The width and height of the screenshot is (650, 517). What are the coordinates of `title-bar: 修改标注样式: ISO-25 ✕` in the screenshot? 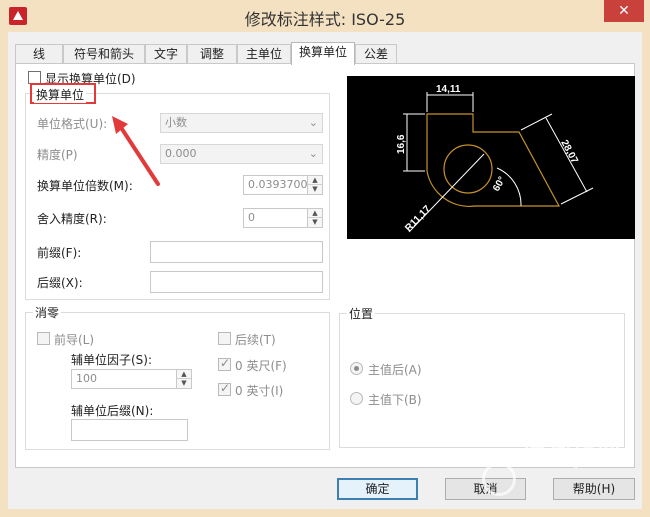 It's located at (325, 16).